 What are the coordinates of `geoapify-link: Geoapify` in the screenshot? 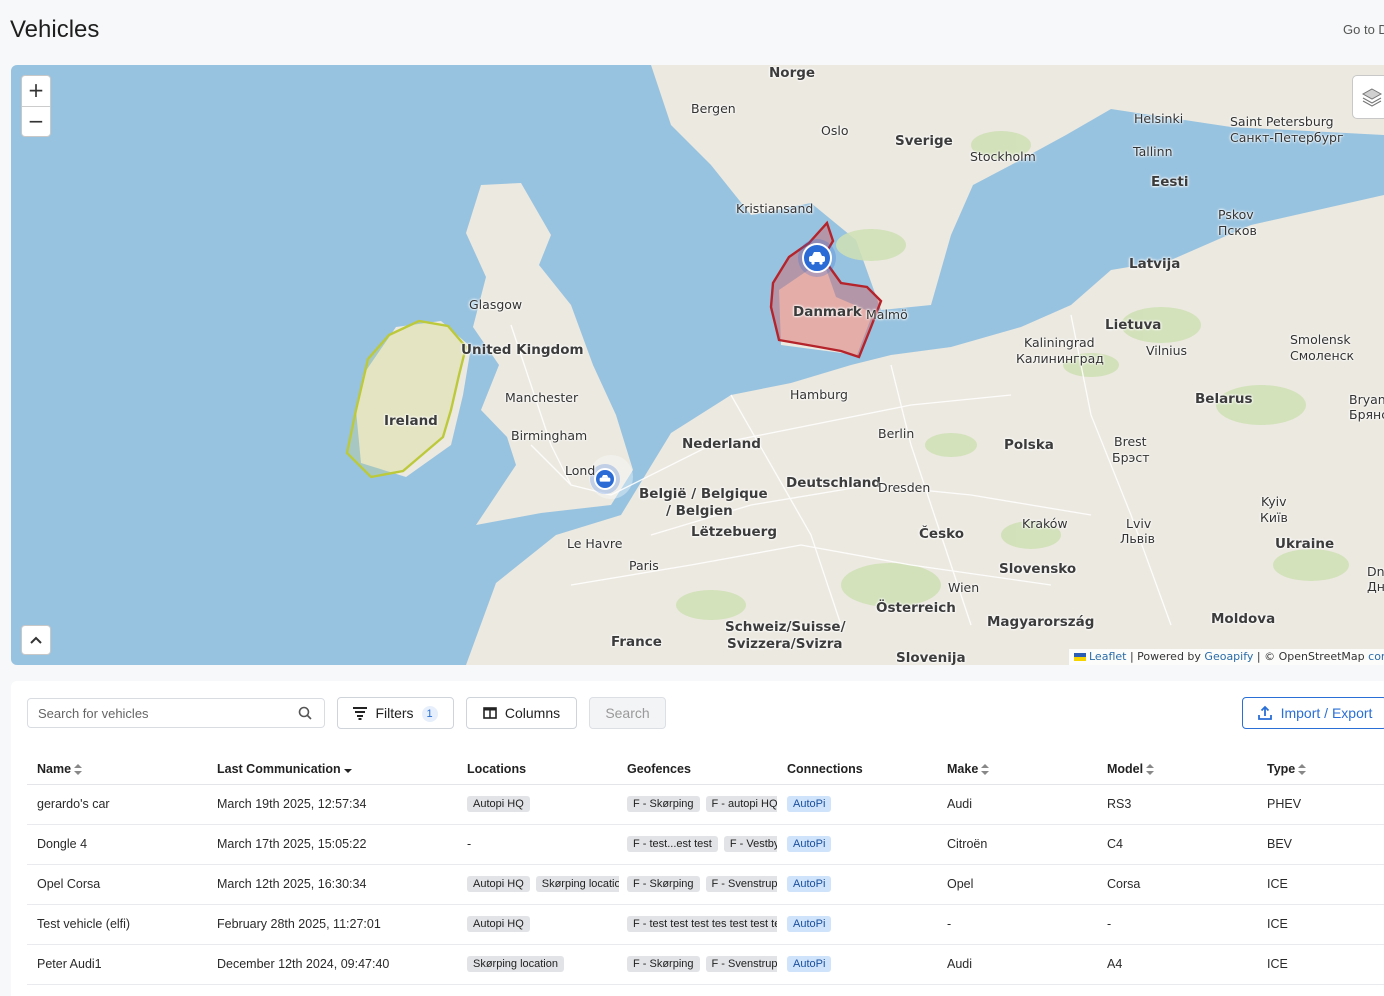 It's located at (1228, 656).